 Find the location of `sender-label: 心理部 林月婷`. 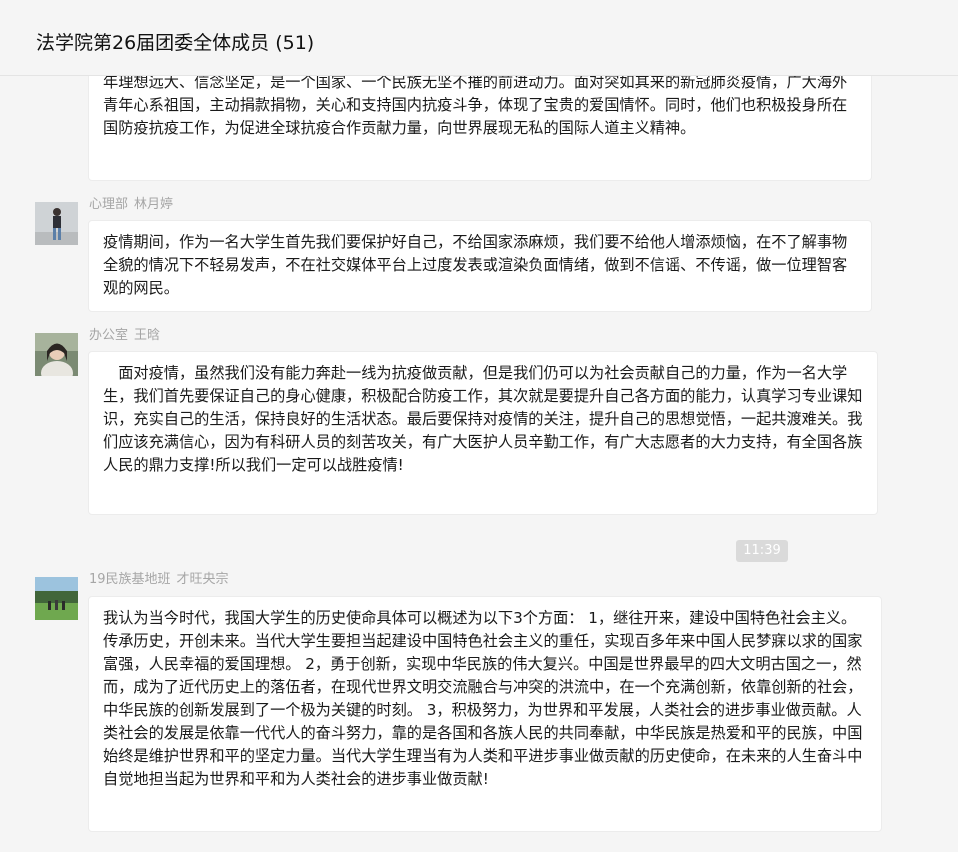

sender-label: 心理部 林月婷 is located at coordinates (131, 205).